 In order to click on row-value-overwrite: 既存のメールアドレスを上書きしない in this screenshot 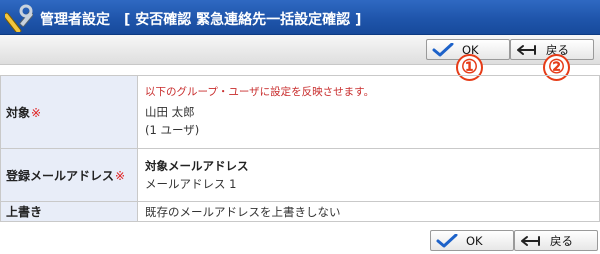, I will do `click(368, 211)`.